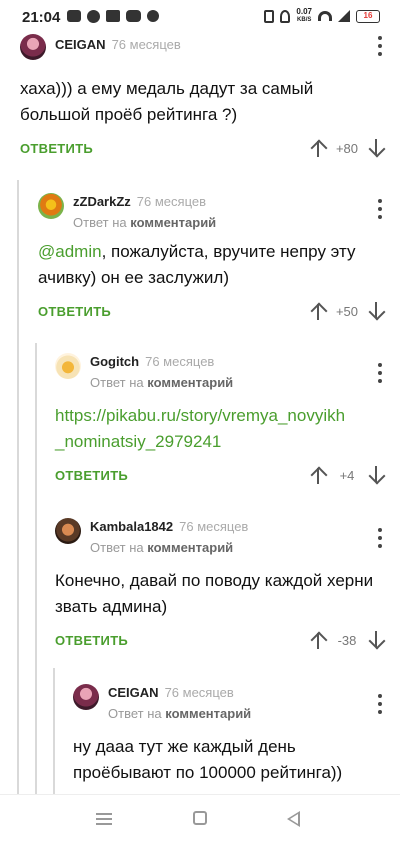  Describe the element at coordinates (304, 20) in the screenshot. I see `net-speed-unit: KB/S` at that location.